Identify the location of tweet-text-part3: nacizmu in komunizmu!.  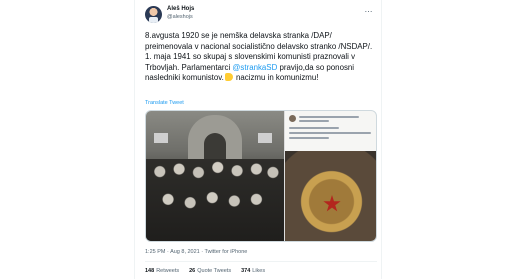
(276, 77).